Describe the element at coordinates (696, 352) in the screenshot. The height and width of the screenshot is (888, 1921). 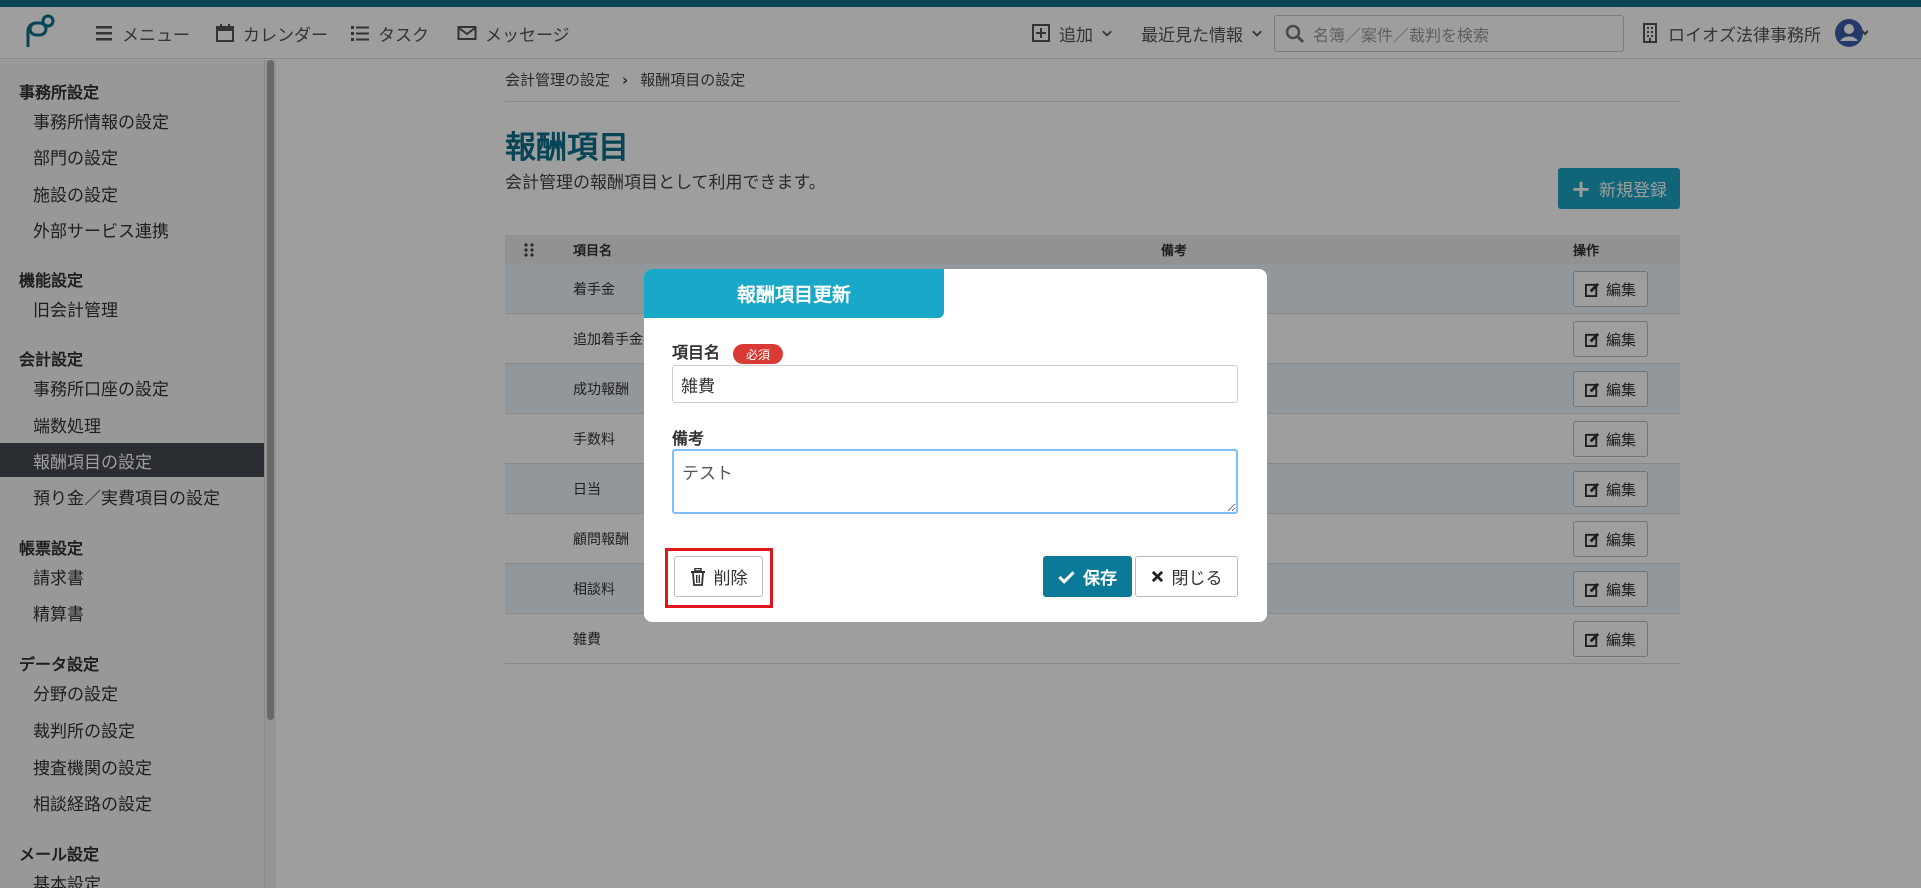
I see `name-field-label: 項目名` at that location.